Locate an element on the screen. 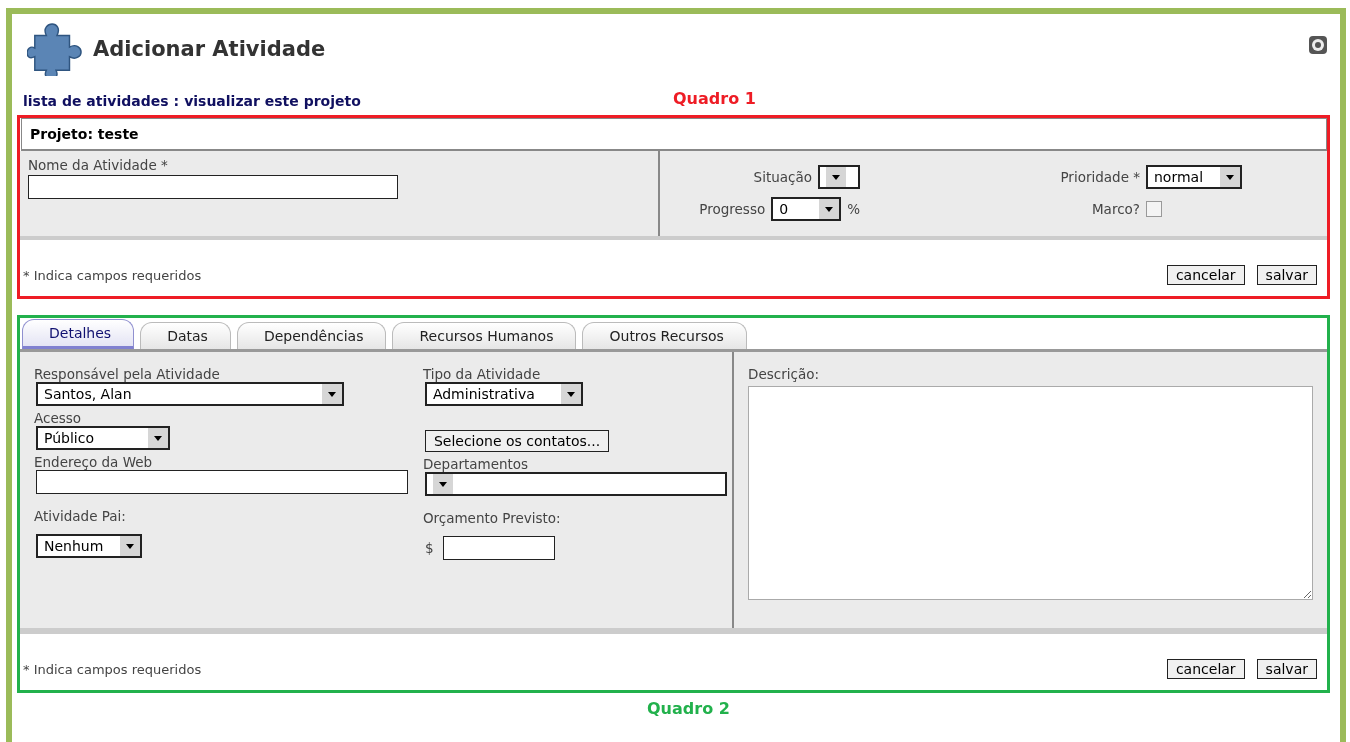 Image resolution: width=1350 pixels, height=742 pixels. dropdown: Nenhum is located at coordinates (89, 546).